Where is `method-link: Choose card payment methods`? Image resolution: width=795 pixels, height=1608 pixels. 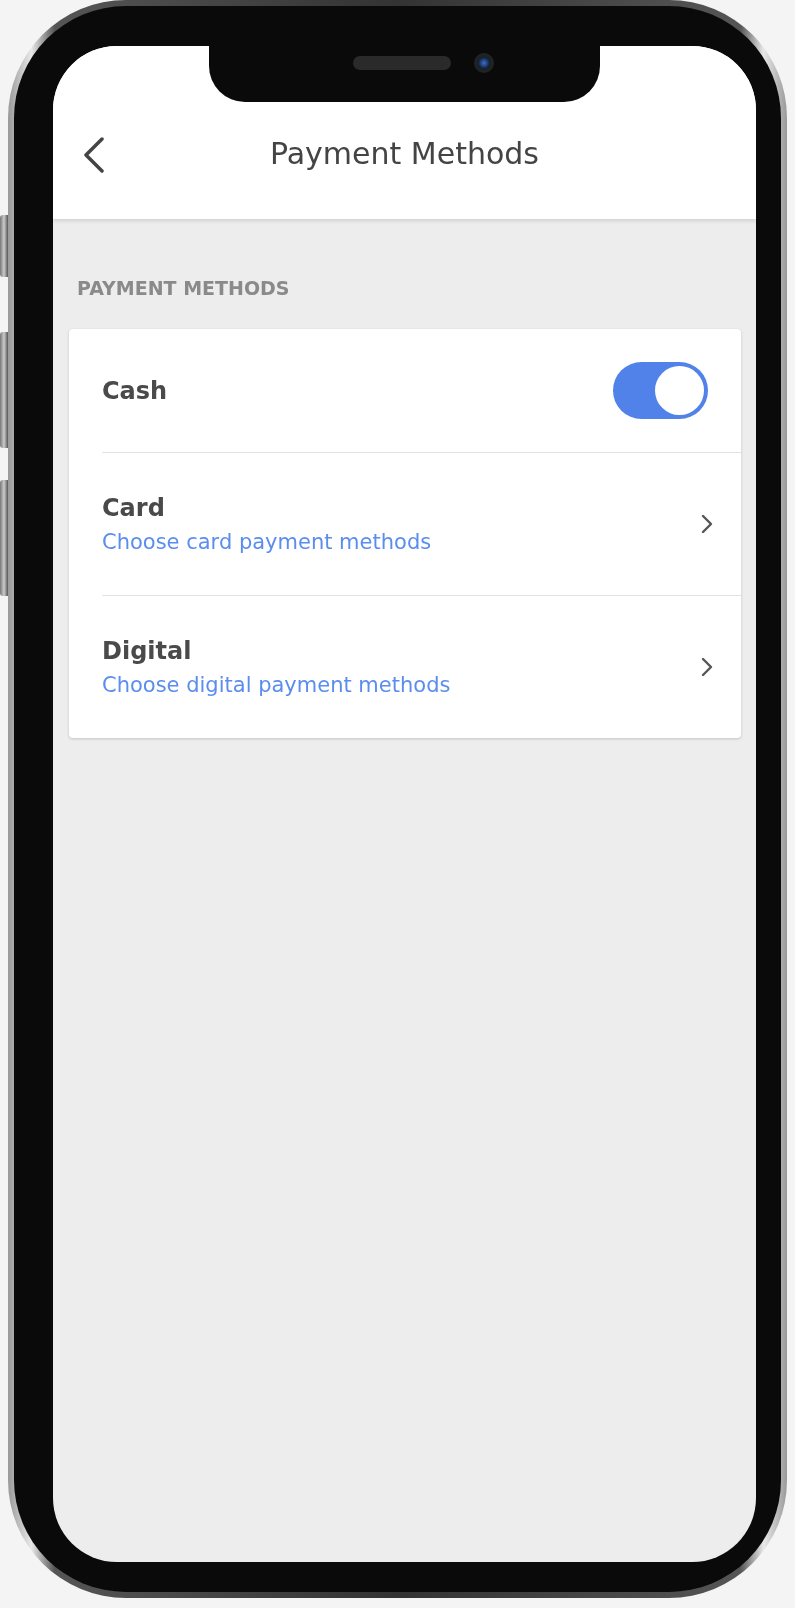
method-link: Choose card payment methods is located at coordinates (267, 542).